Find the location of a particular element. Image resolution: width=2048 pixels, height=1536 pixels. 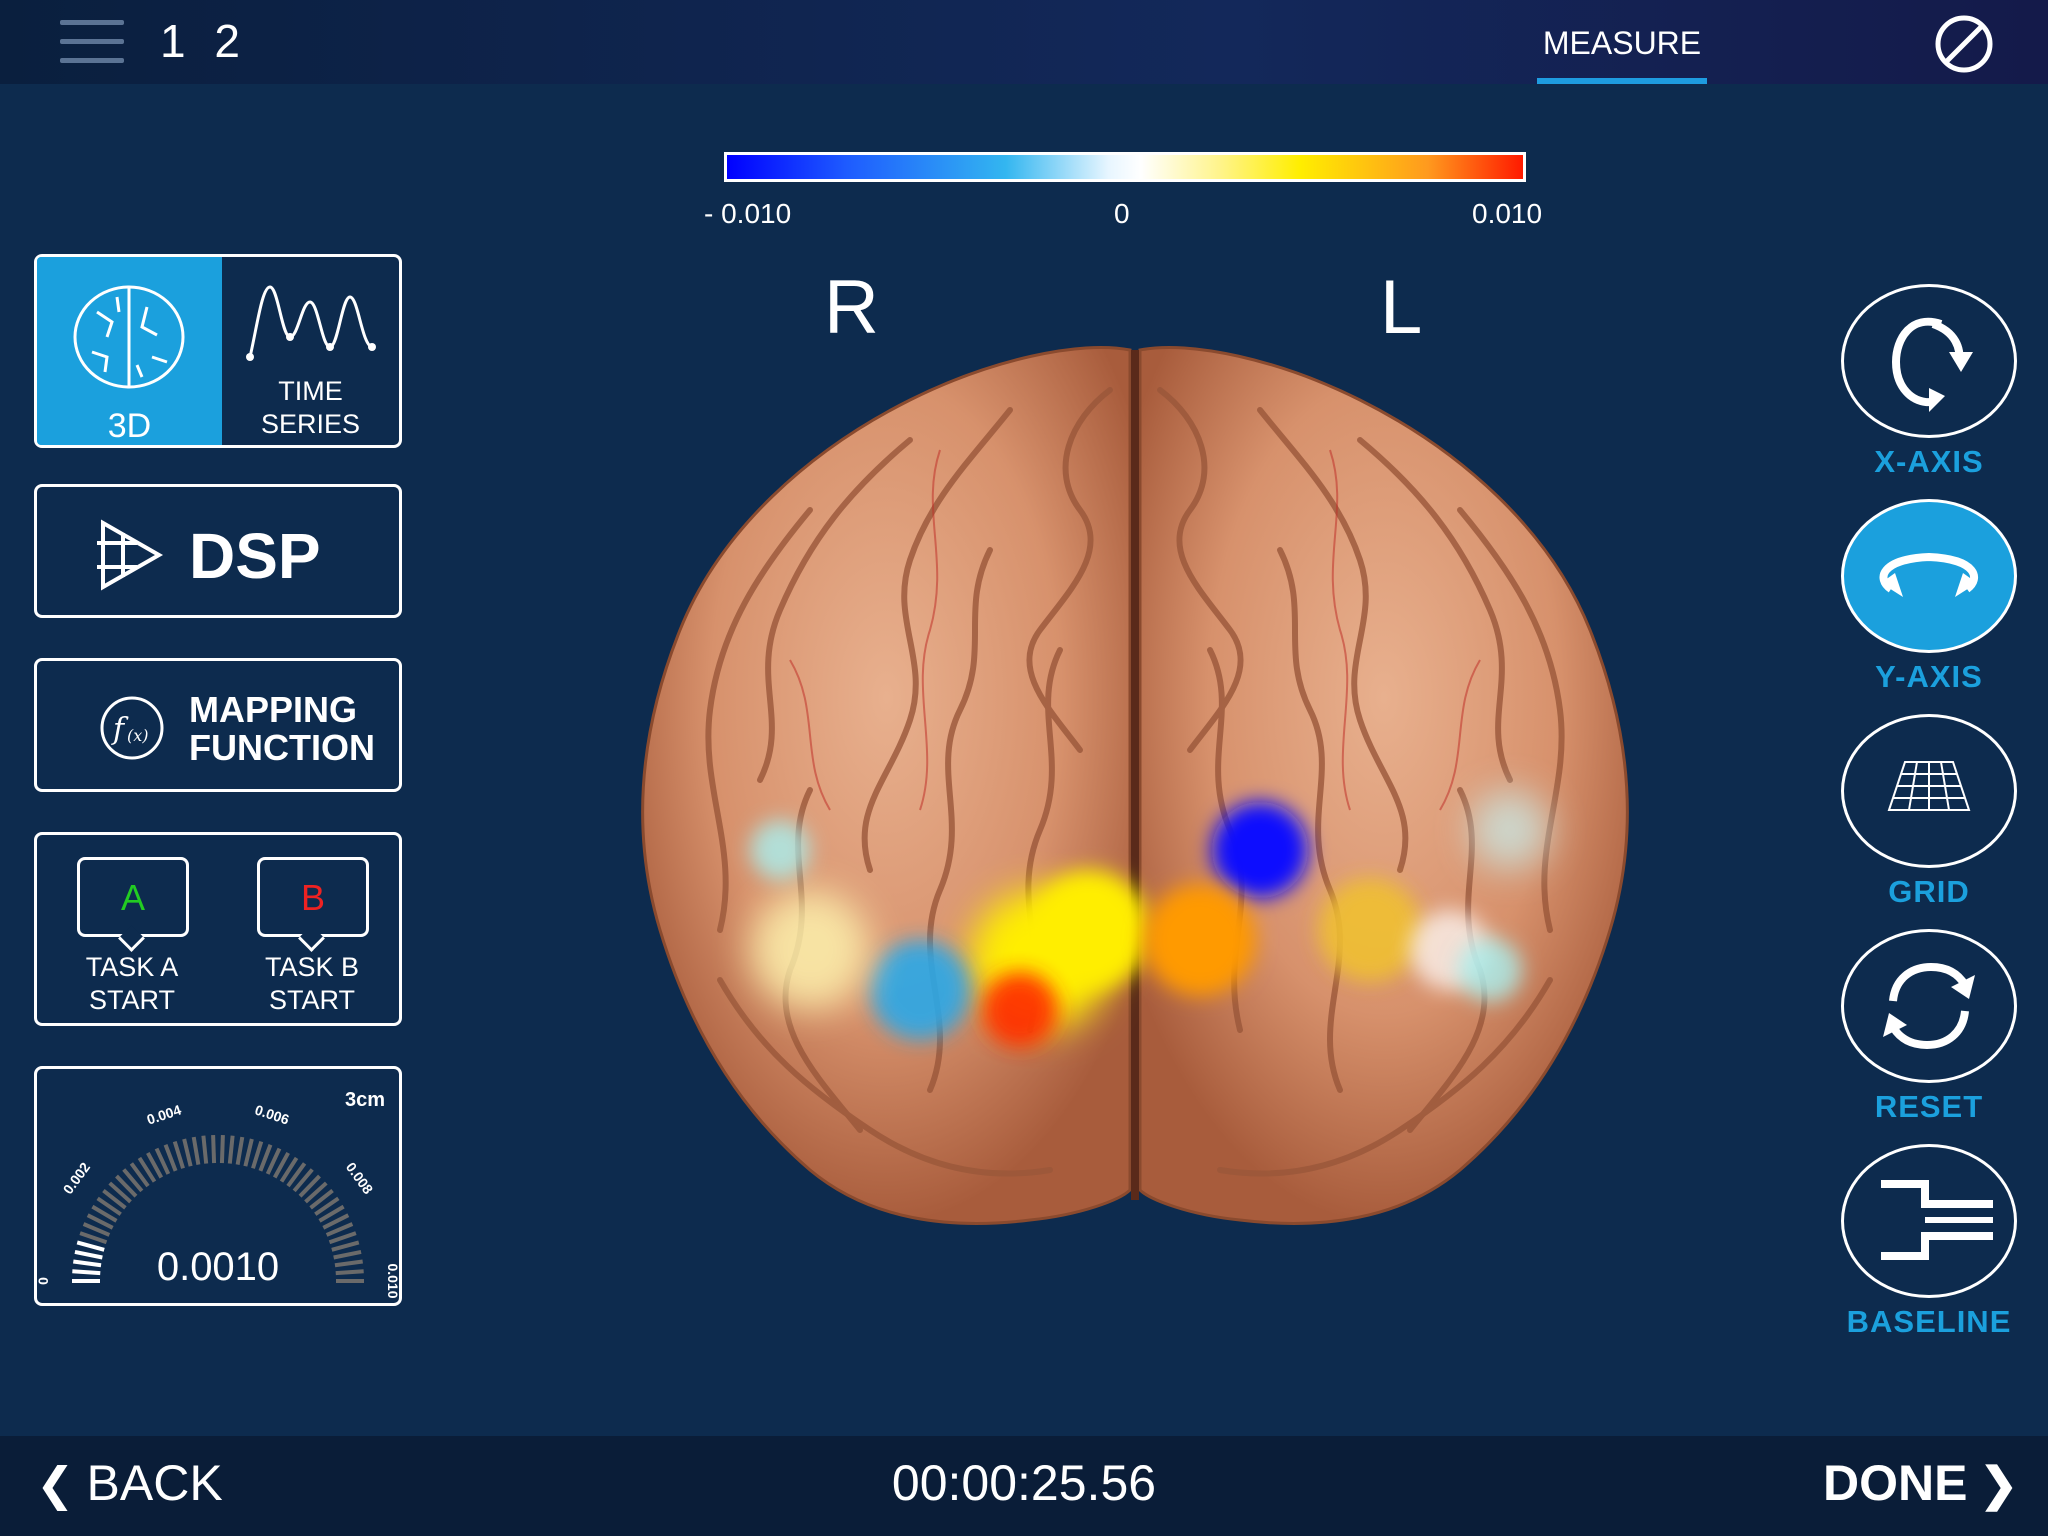

stop-icon is located at coordinates (1964, 44).